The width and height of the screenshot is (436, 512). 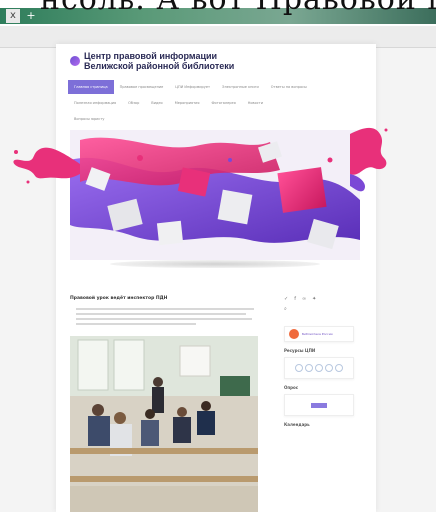 I want to click on promo-badge-icon, so click(x=294, y=334).